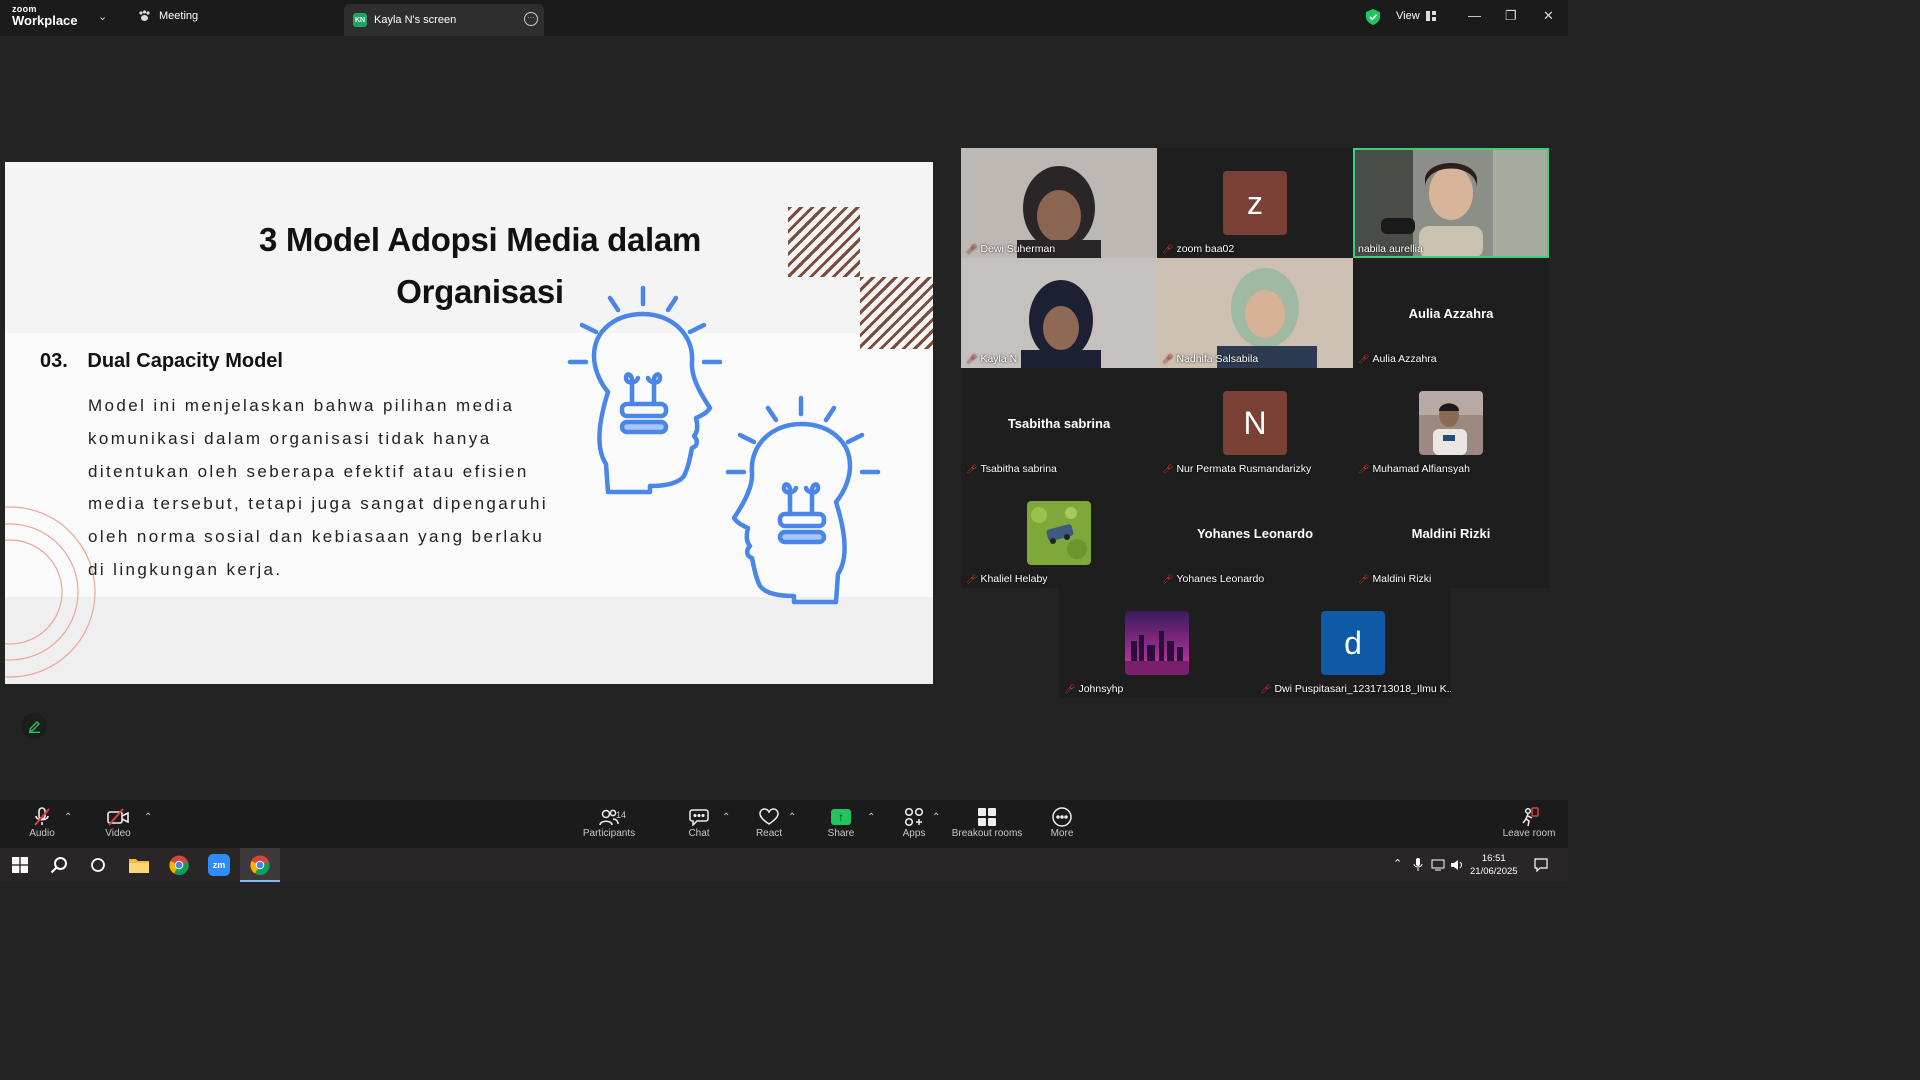 This screenshot has width=1920, height=1080. I want to click on participant-tile: 🎤︎ Dewi Suherman, so click(1059, 203).